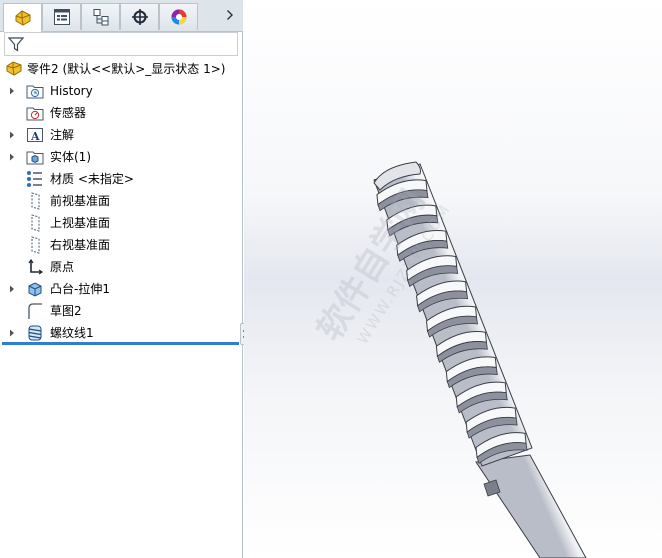 The image size is (662, 558). What do you see at coordinates (126, 69) in the screenshot?
I see `tree-root-label: 零件2 (默认<<默认>_显示状态 1>)` at bounding box center [126, 69].